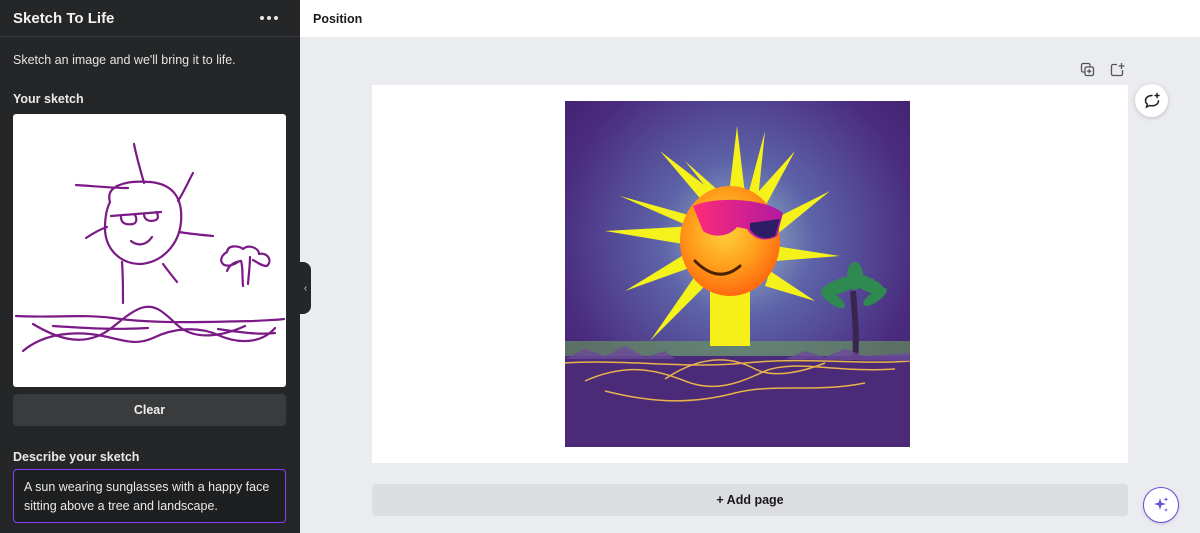  I want to click on more-icon, so click(269, 18).